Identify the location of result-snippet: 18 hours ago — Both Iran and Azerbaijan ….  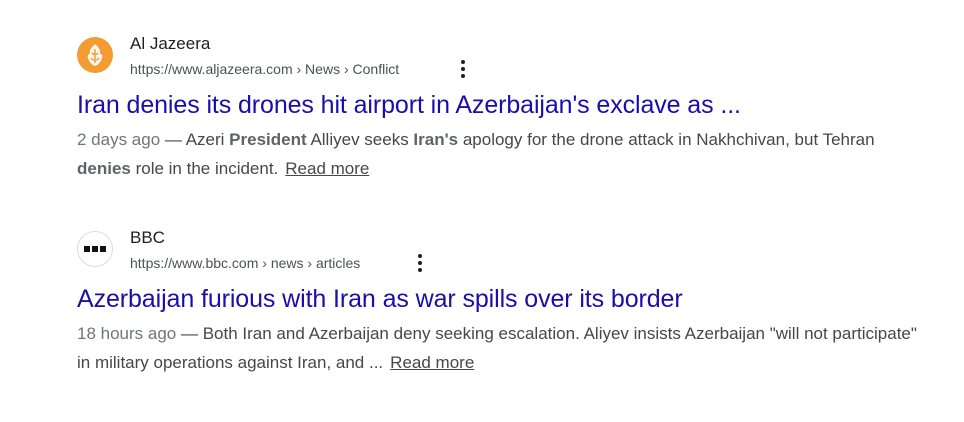
(497, 348).